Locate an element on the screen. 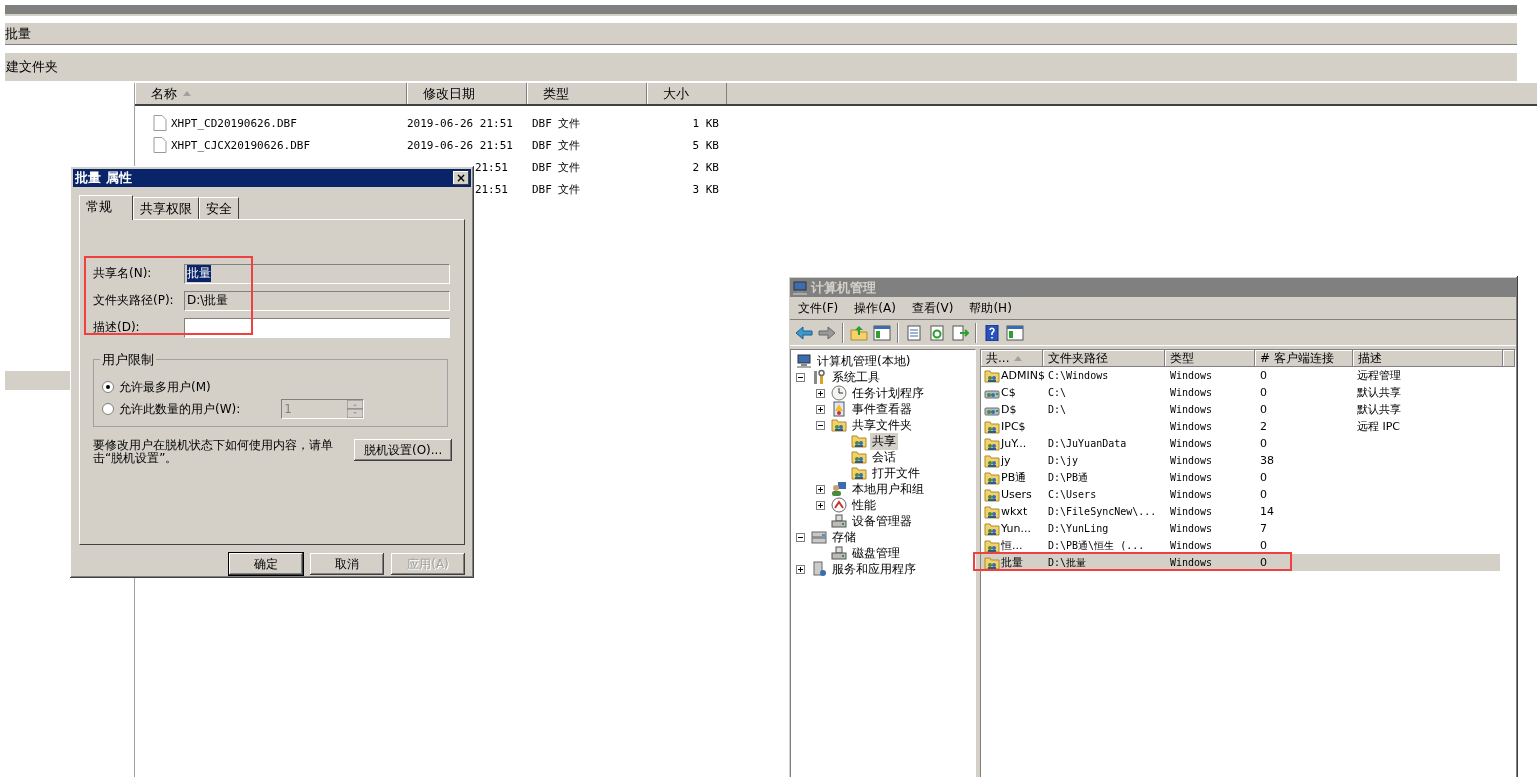  column-header: 名称 is located at coordinates (271, 93).